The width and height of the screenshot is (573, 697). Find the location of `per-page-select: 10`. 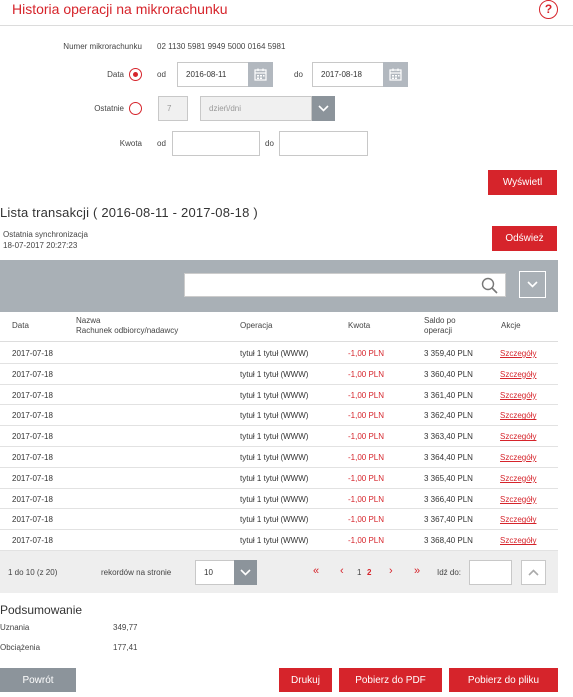

per-page-select: 10 is located at coordinates (215, 572).